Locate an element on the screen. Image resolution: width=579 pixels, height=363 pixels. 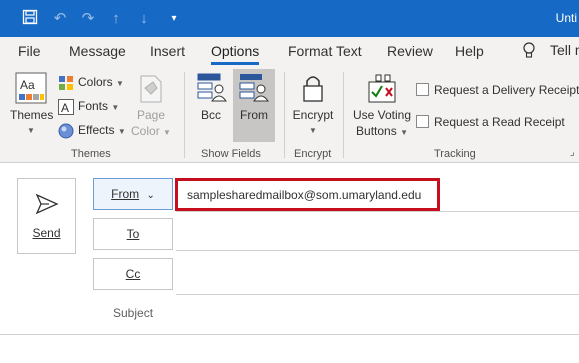
tab-options: Options is located at coordinates (235, 51).